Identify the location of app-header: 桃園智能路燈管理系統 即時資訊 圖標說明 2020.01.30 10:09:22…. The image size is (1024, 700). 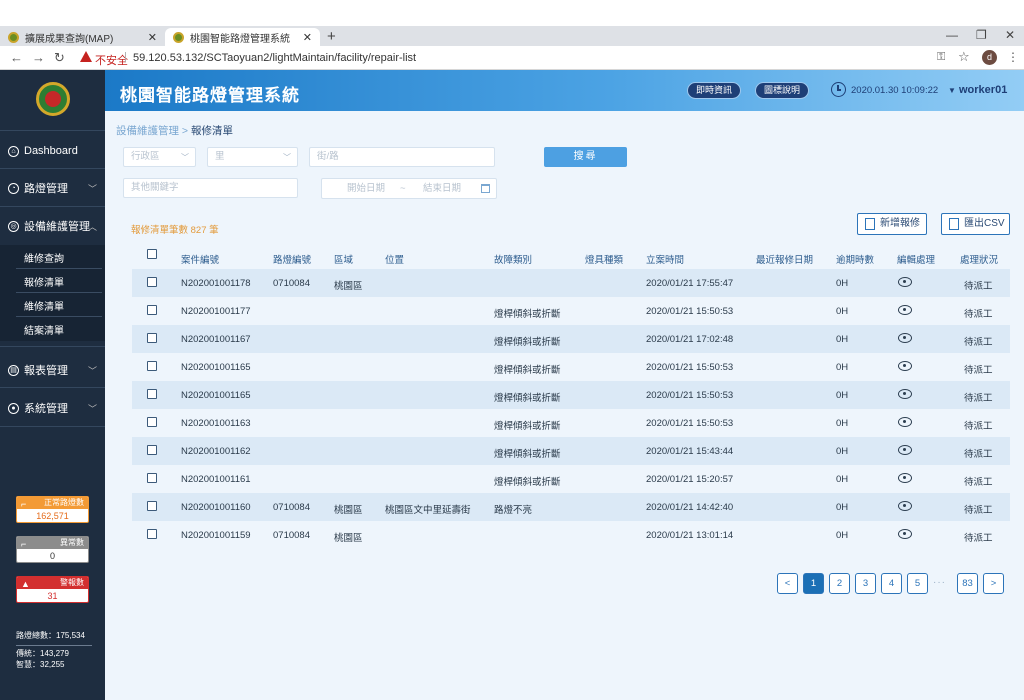
(564, 90).